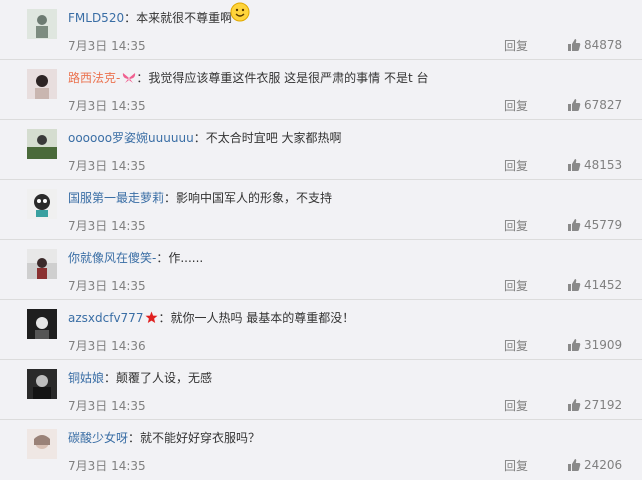 The height and width of the screenshot is (480, 642). What do you see at coordinates (98, 438) in the screenshot?
I see `username-link: 碳酸少女呀` at bounding box center [98, 438].